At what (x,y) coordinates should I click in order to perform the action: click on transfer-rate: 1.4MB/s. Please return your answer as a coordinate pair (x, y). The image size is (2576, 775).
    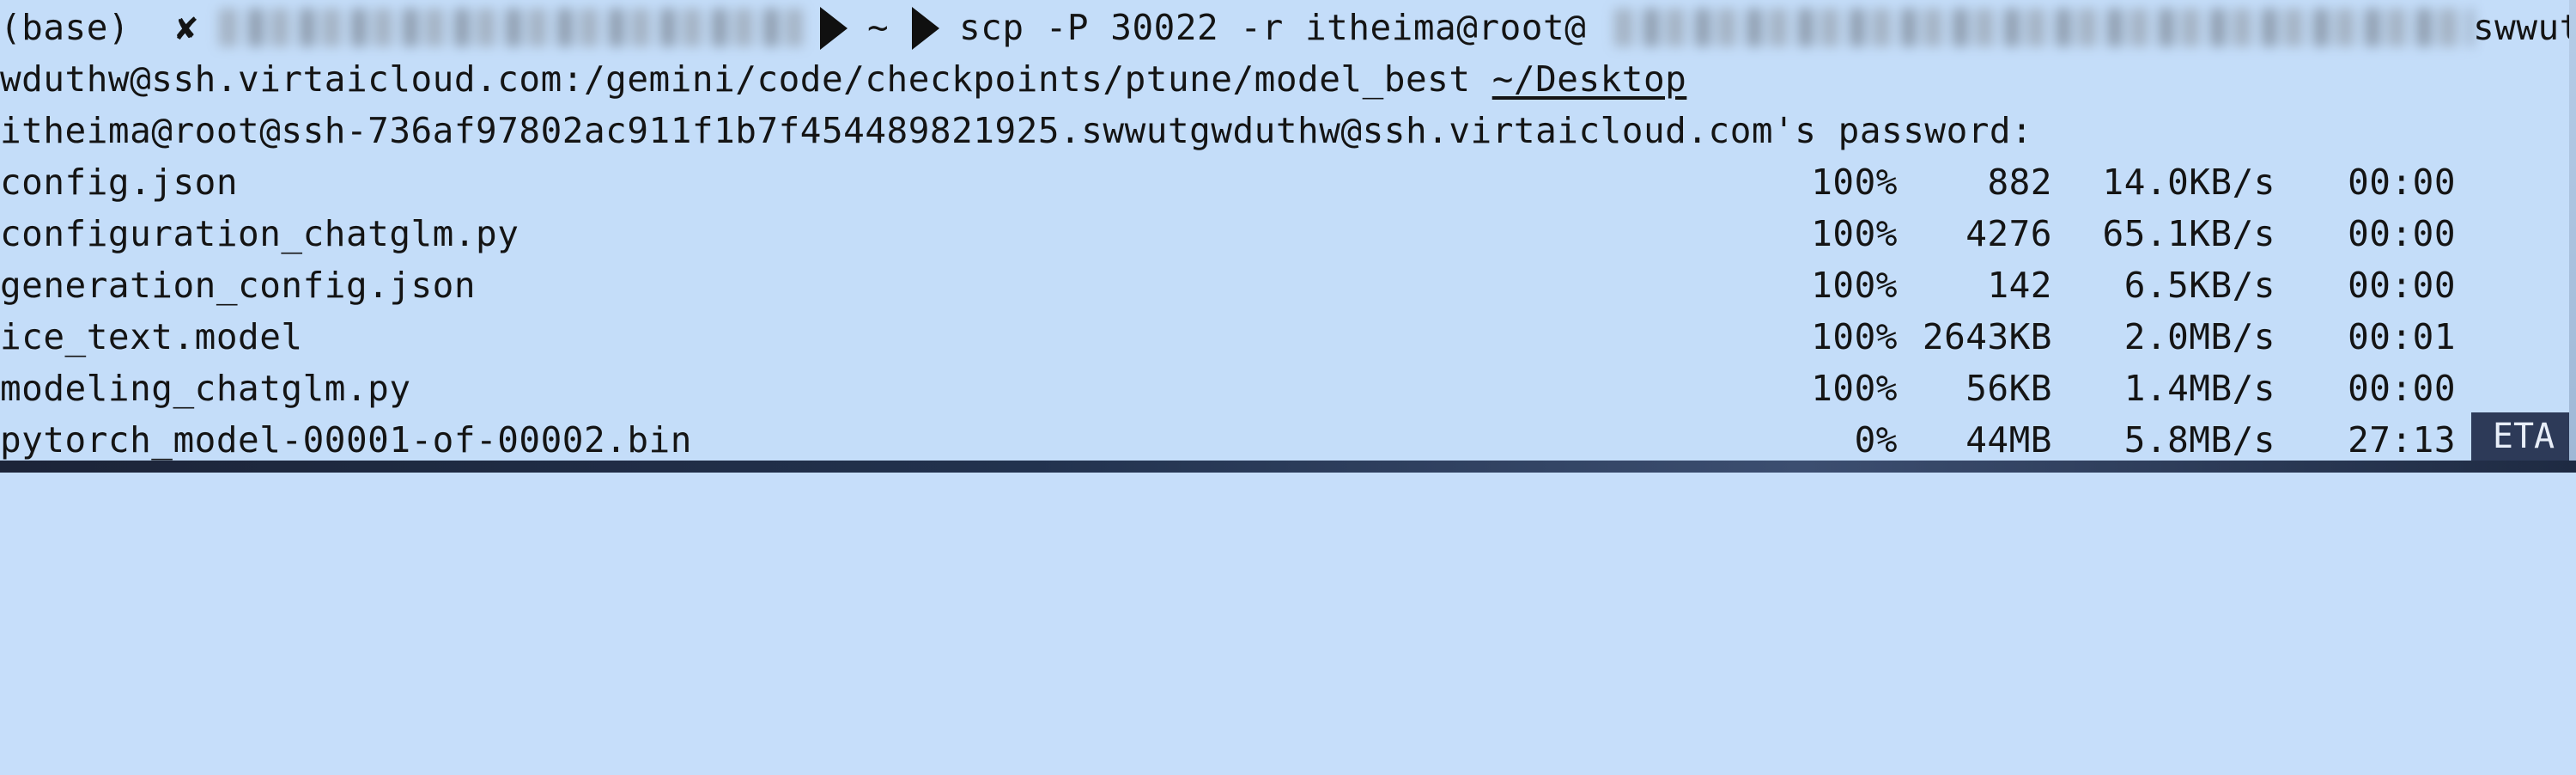
    Looking at the image, I should click on (2199, 388).